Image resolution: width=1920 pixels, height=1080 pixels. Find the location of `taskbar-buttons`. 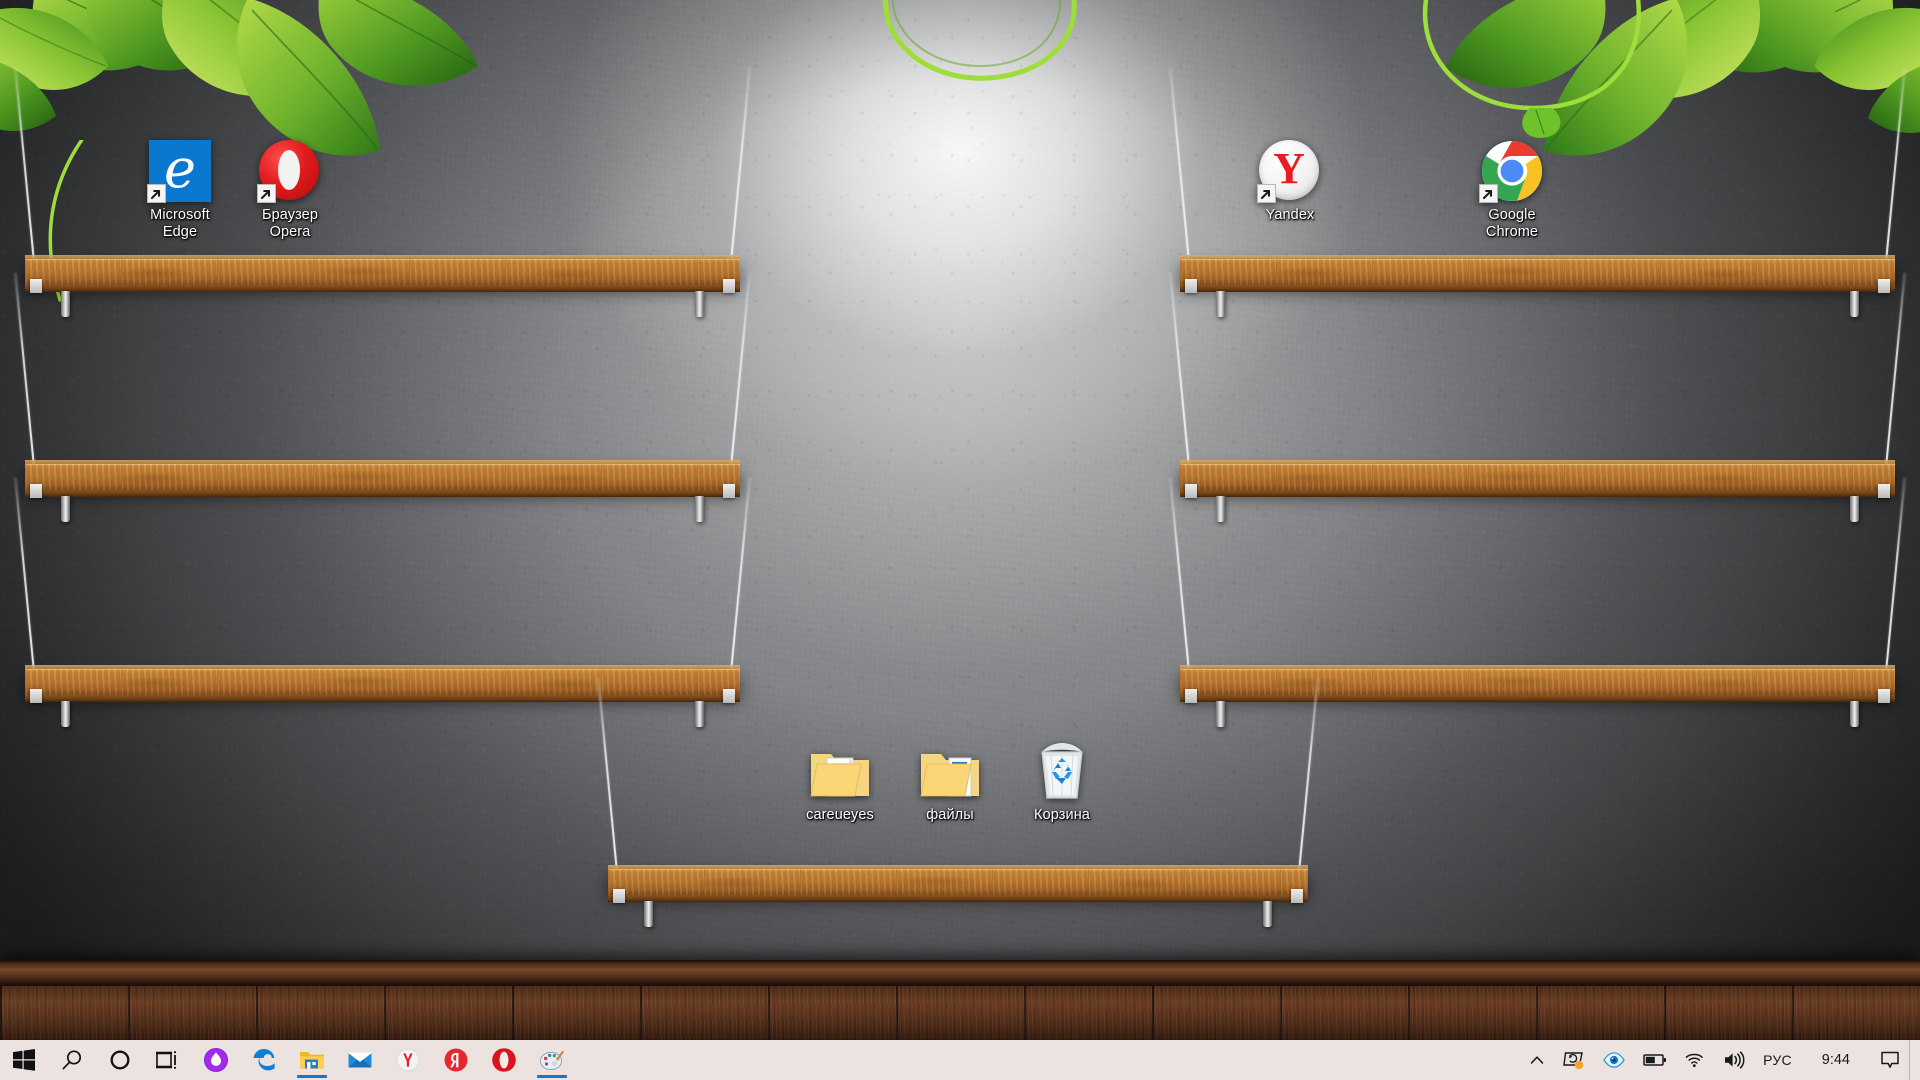

taskbar-buttons is located at coordinates (288, 1060).